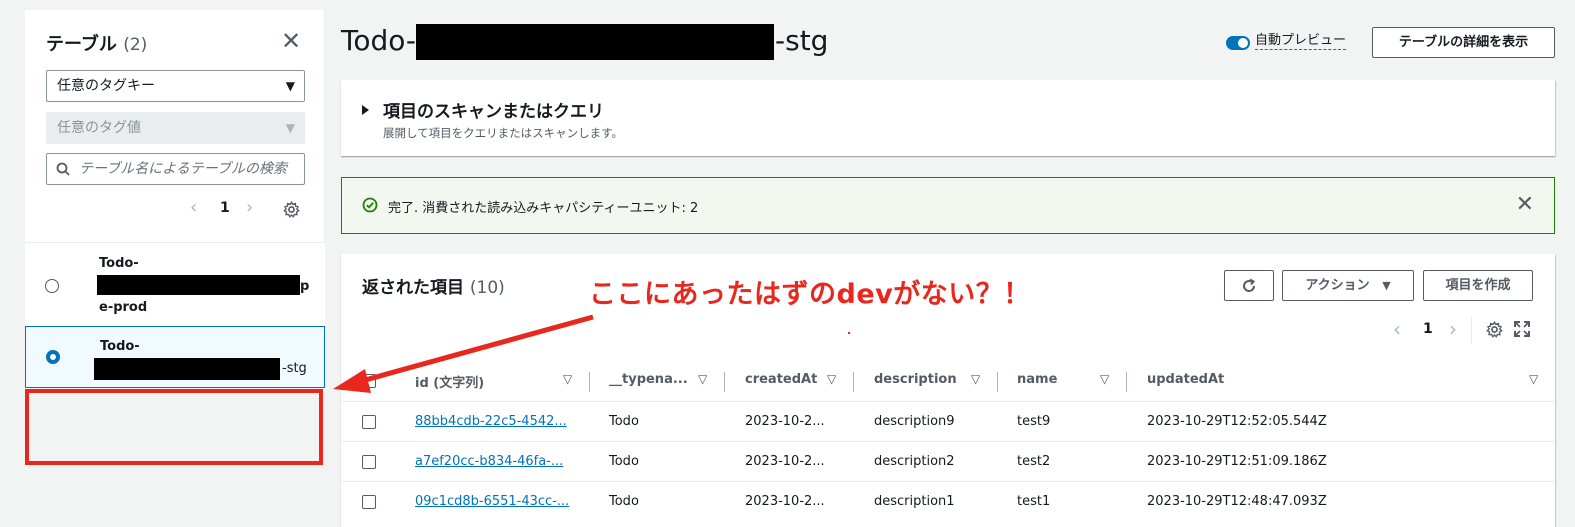  I want to click on actions-button-label: アクション, so click(1337, 285).